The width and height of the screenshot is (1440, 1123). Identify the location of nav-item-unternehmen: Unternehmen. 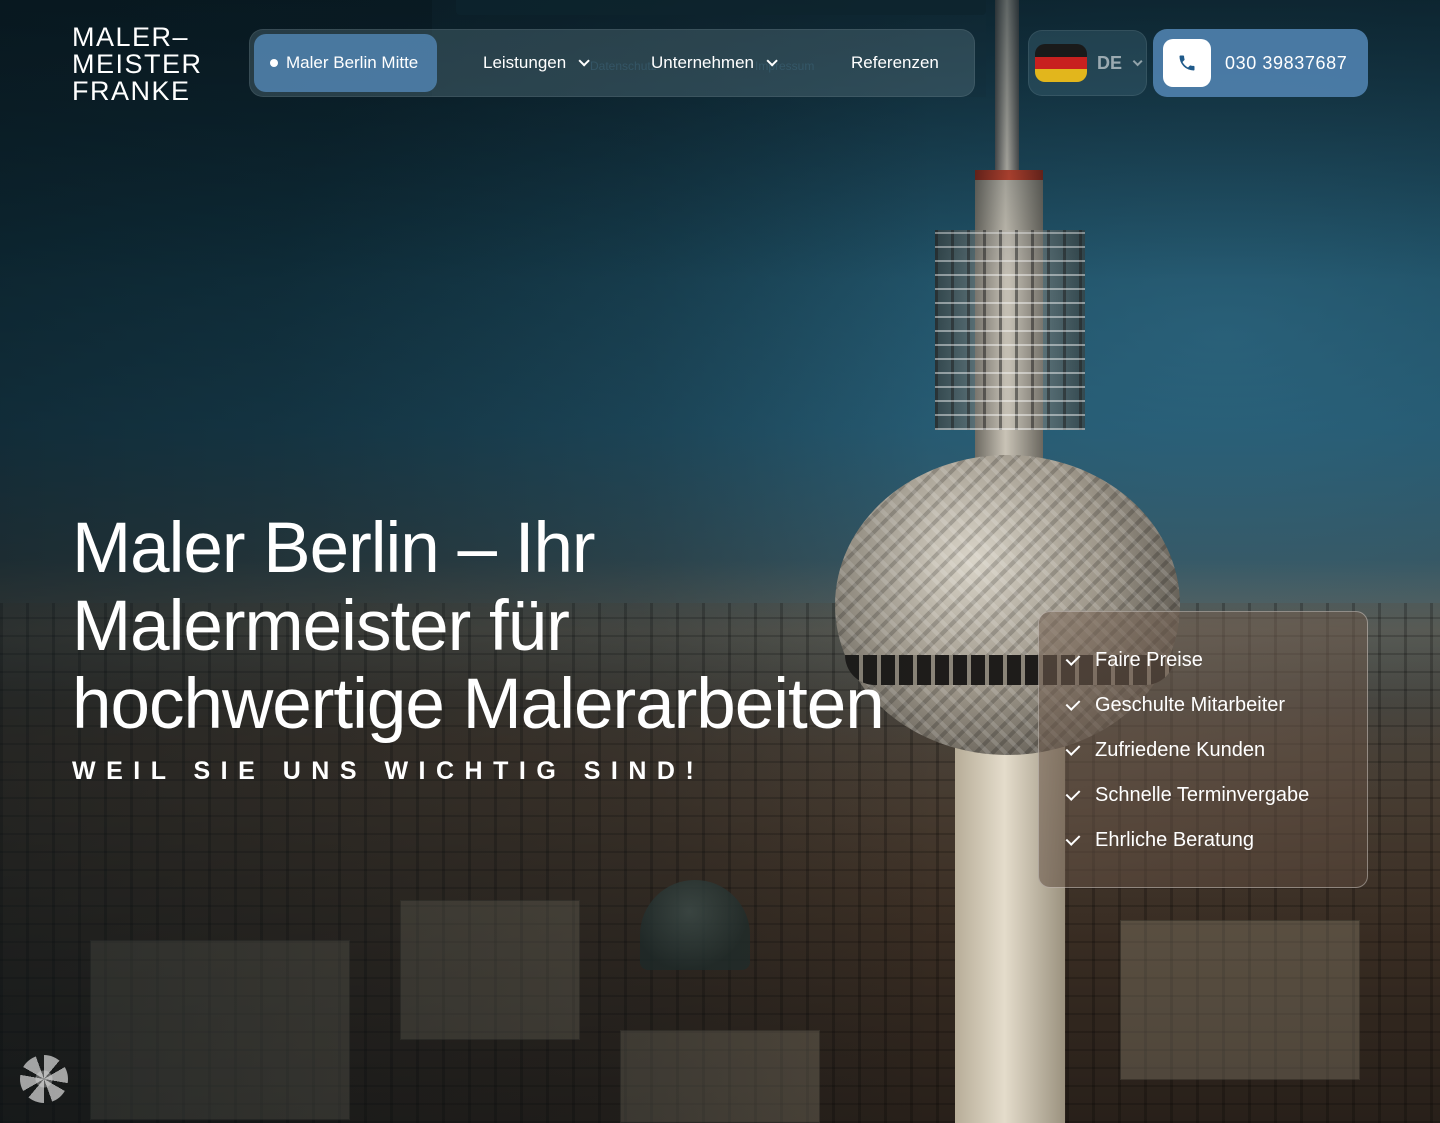
(714, 63).